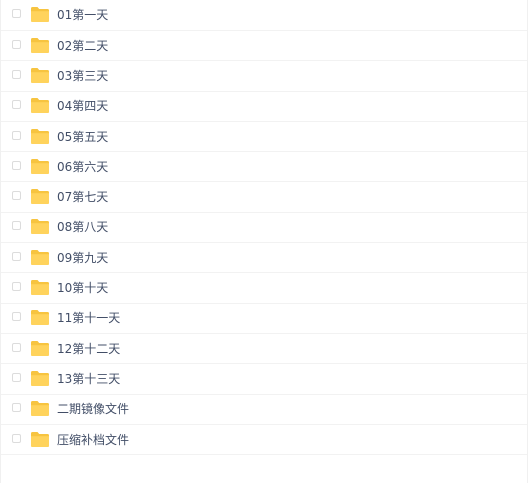  What do you see at coordinates (88, 378) in the screenshot?
I see `file-name: 13第十三天` at bounding box center [88, 378].